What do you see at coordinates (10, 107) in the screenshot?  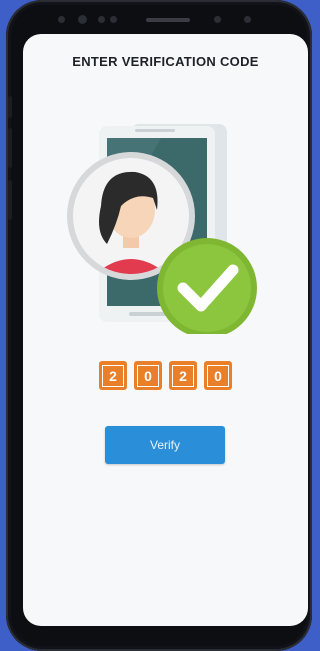 I see `volume-up-button` at bounding box center [10, 107].